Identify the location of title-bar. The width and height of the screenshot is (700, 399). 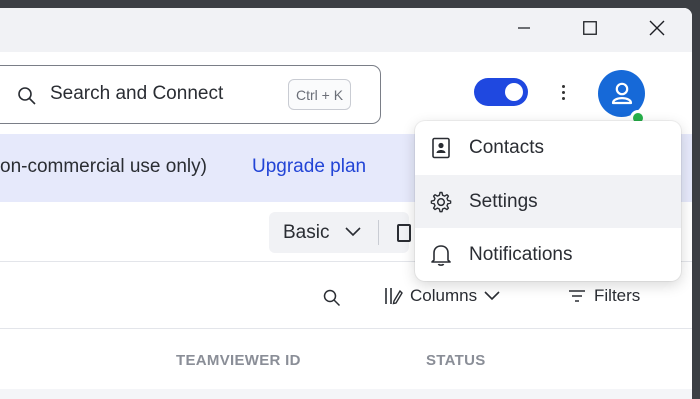
(346, 30).